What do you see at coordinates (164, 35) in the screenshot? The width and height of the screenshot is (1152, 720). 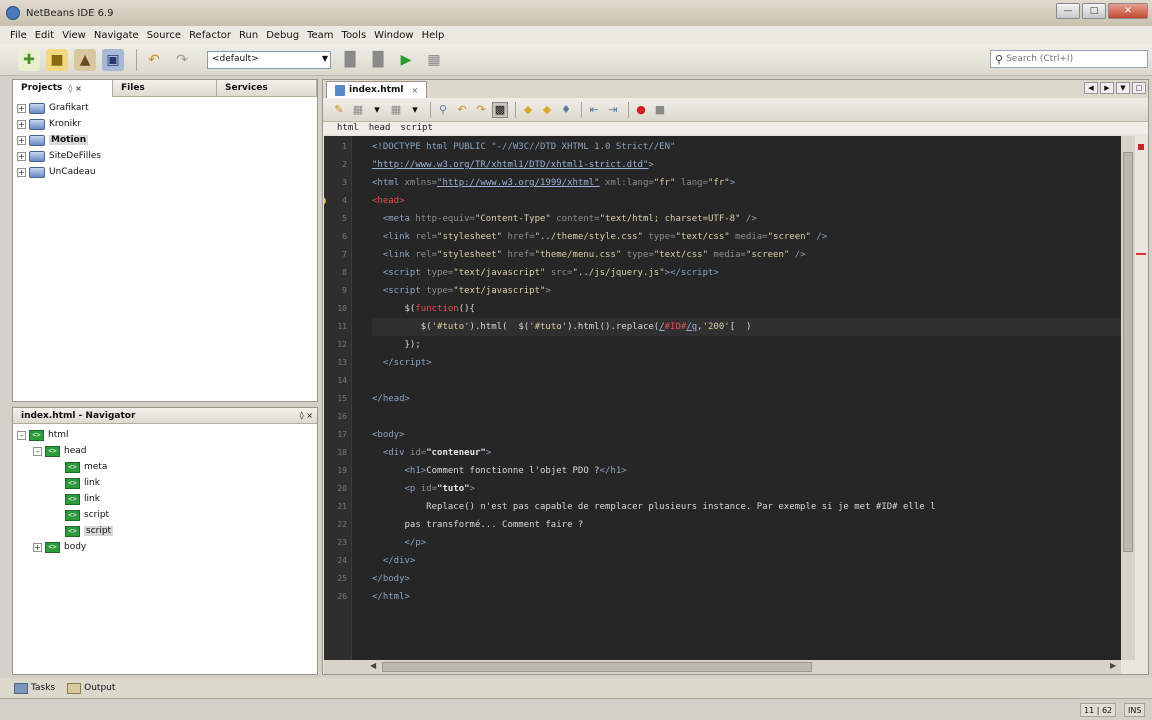 I see `menu-source: Source` at bounding box center [164, 35].